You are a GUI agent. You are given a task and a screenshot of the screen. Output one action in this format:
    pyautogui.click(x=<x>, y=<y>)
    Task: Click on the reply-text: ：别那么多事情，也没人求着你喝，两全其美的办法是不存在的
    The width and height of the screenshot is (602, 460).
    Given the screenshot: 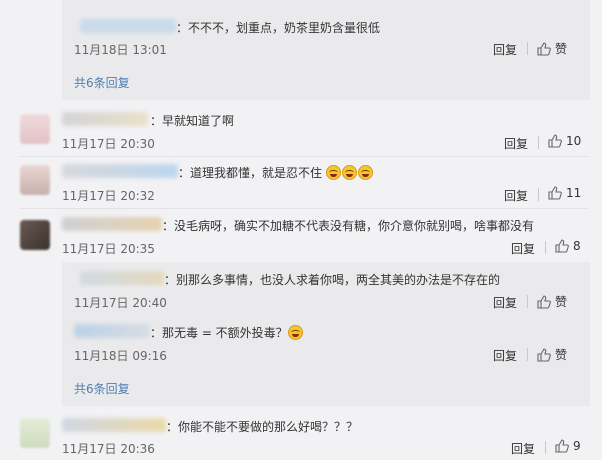 What is the action you would take?
    pyautogui.click(x=332, y=280)
    